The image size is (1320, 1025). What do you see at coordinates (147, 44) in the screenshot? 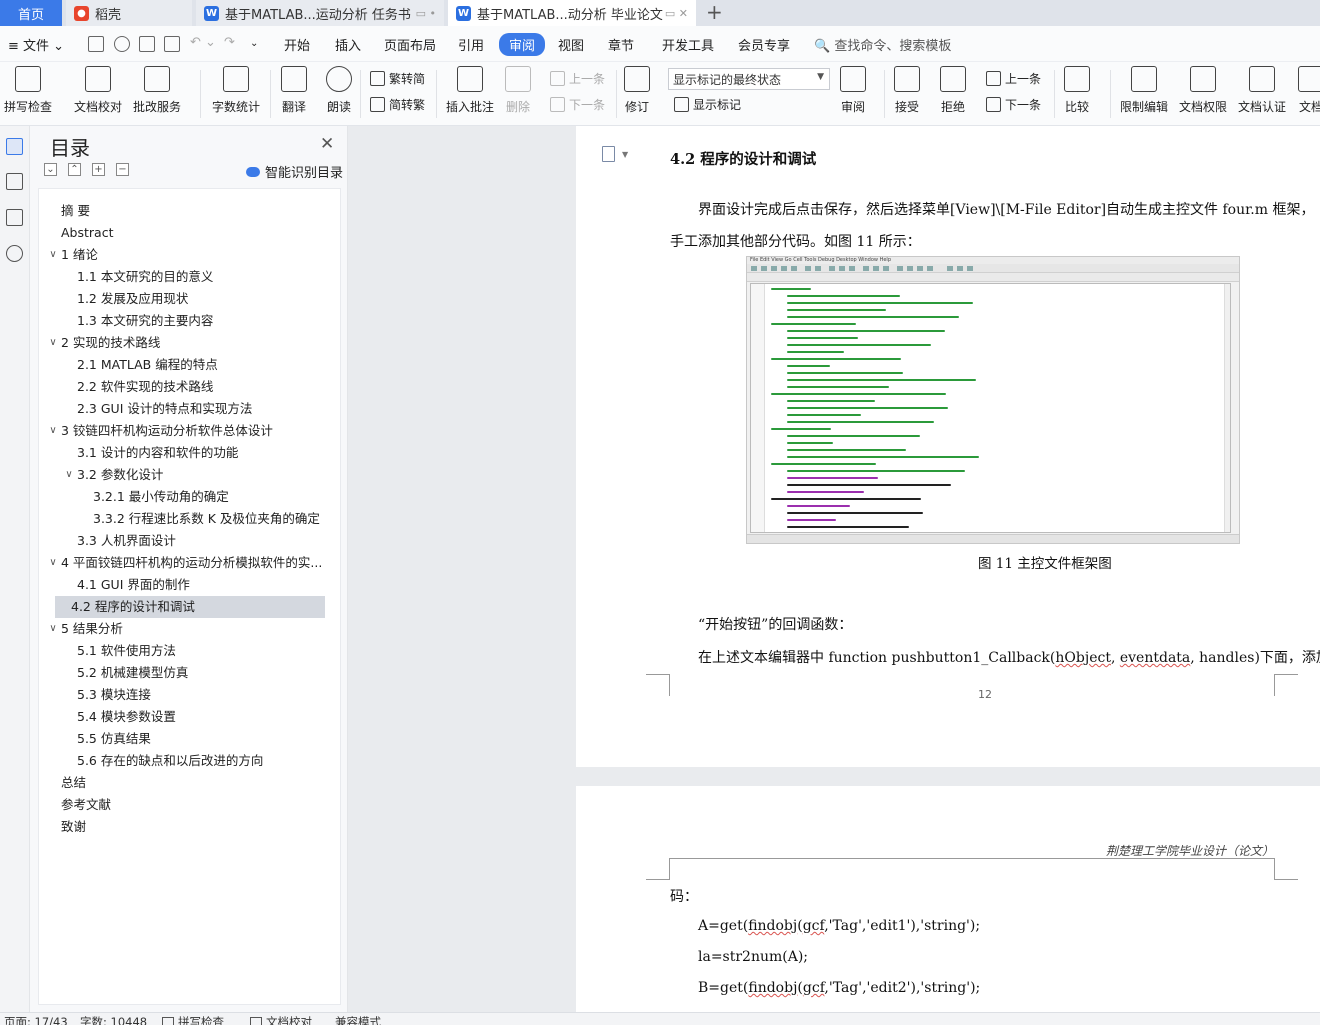
I see `print-icon` at bounding box center [147, 44].